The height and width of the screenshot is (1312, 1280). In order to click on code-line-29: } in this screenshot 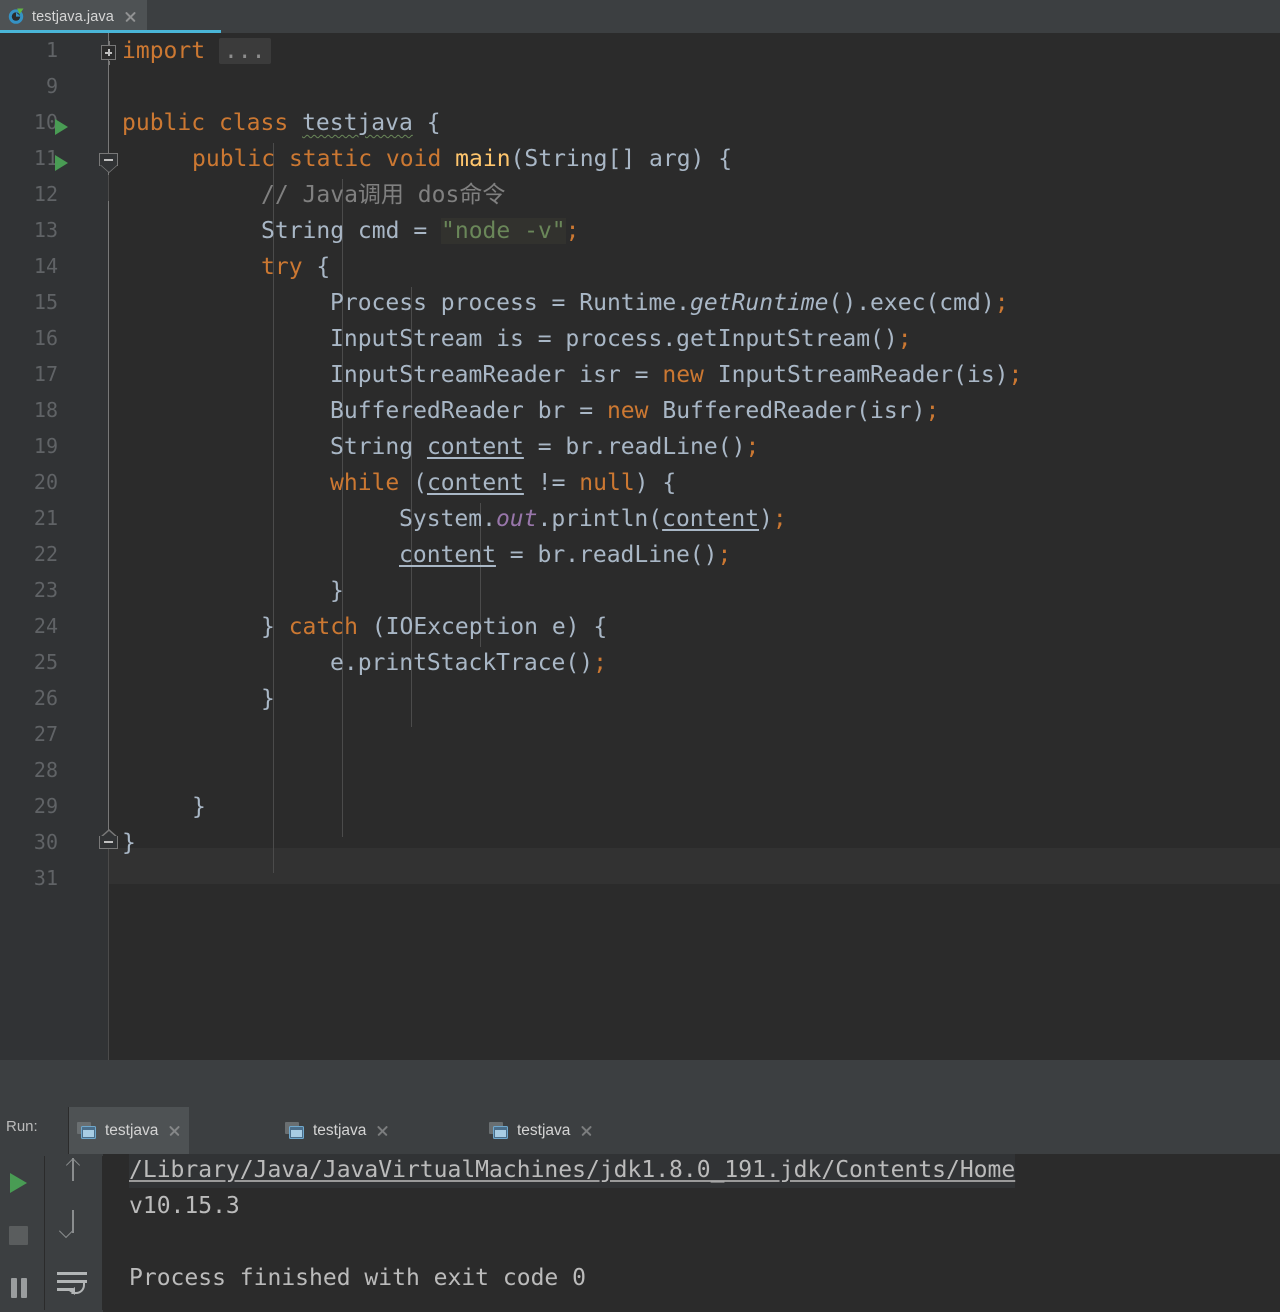, I will do `click(199, 807)`.